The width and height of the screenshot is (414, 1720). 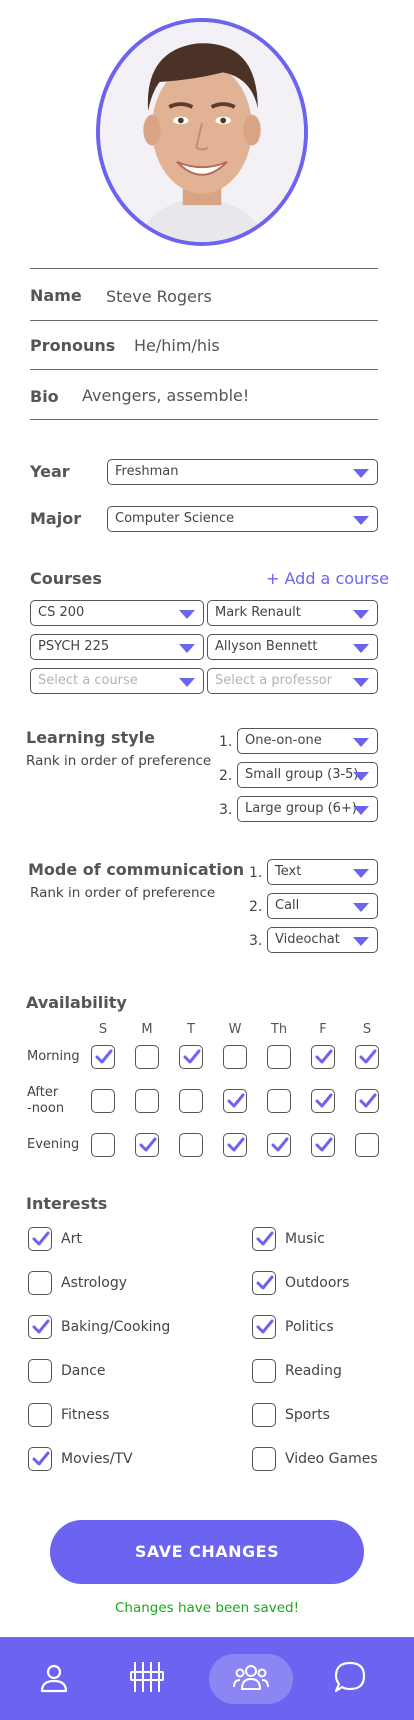 What do you see at coordinates (279, 1029) in the screenshot?
I see `day-header: Th` at bounding box center [279, 1029].